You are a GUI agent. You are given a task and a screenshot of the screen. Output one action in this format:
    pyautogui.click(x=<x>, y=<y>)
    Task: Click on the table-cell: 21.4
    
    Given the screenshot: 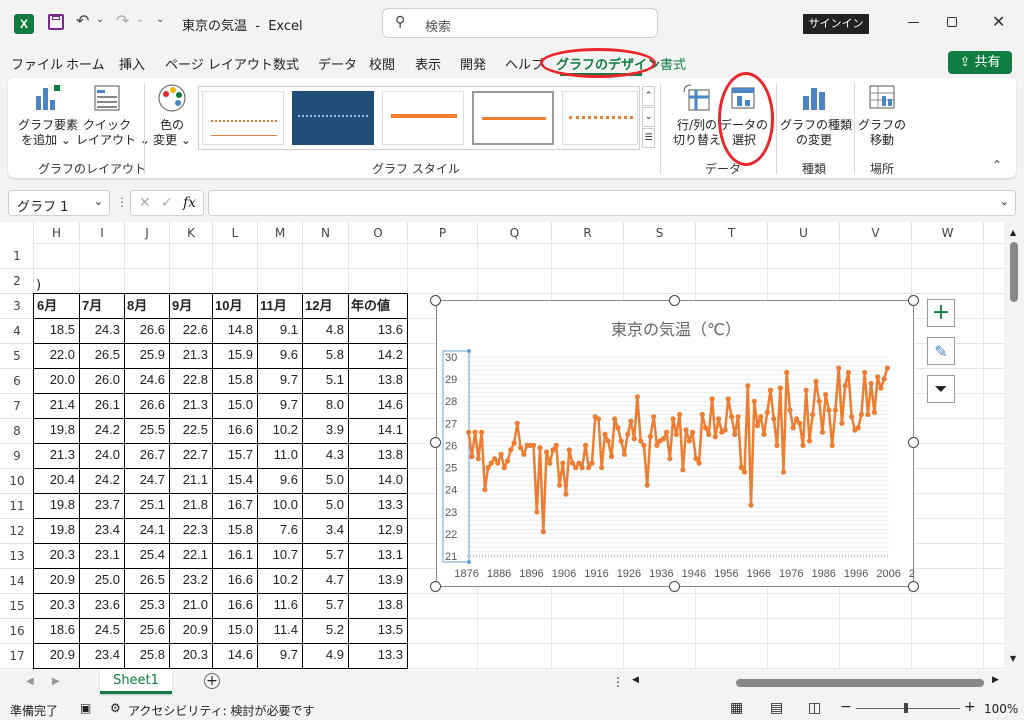 What is the action you would take?
    pyautogui.click(x=56, y=406)
    